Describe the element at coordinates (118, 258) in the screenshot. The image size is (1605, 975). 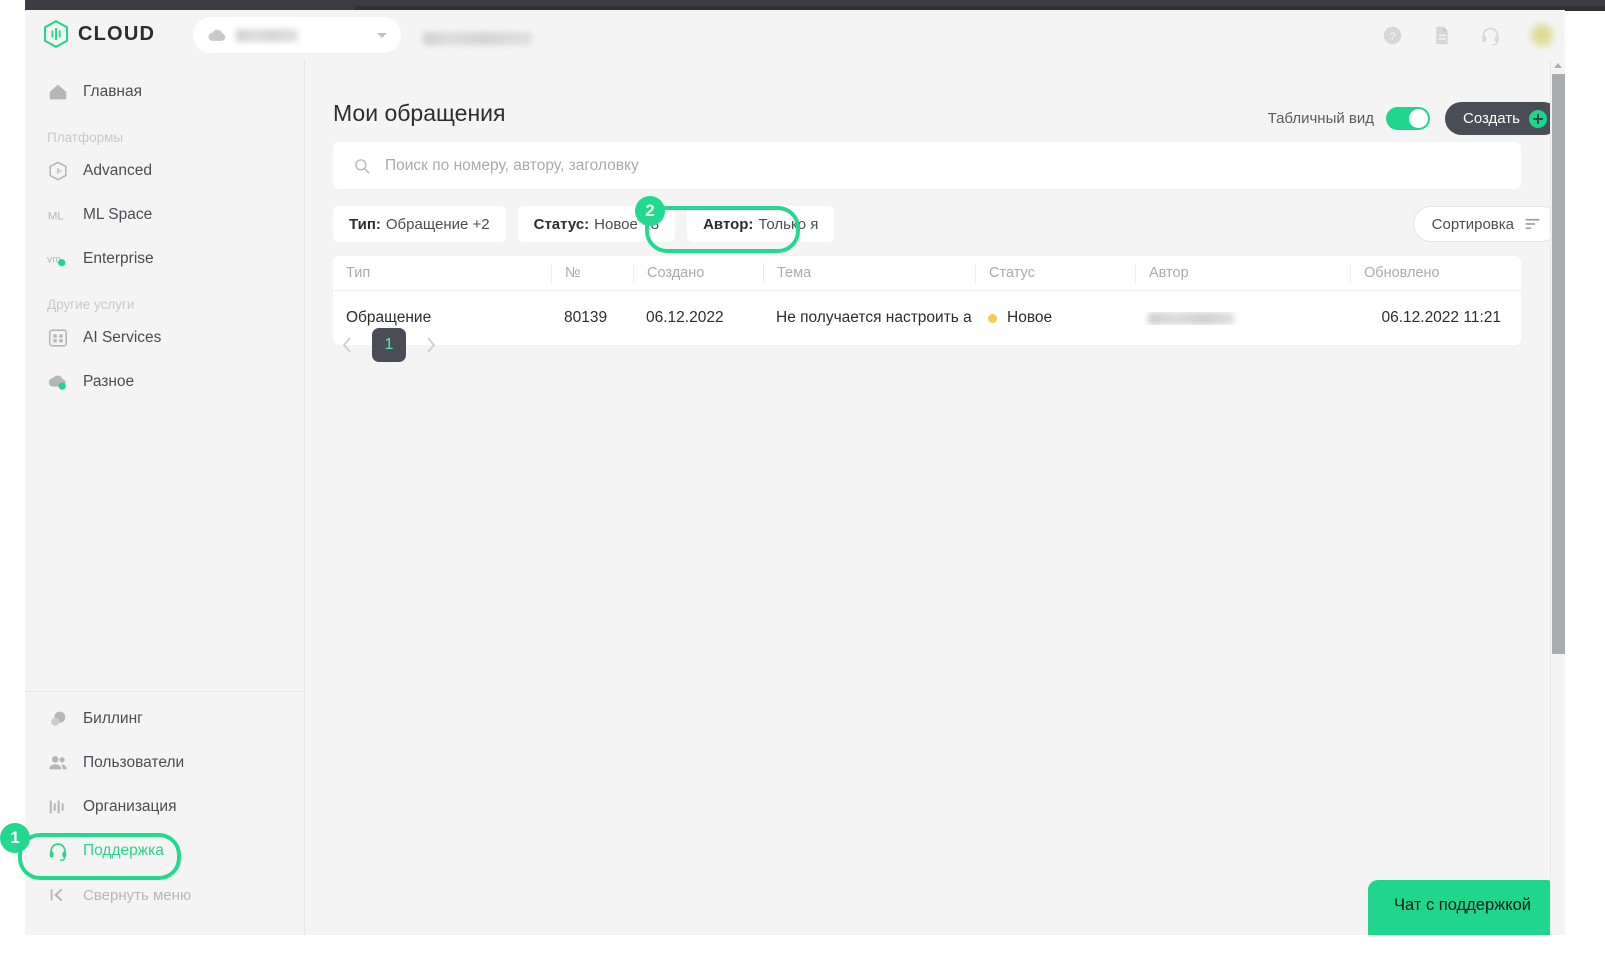
I see `sidebar-item-label: Enterprise` at that location.